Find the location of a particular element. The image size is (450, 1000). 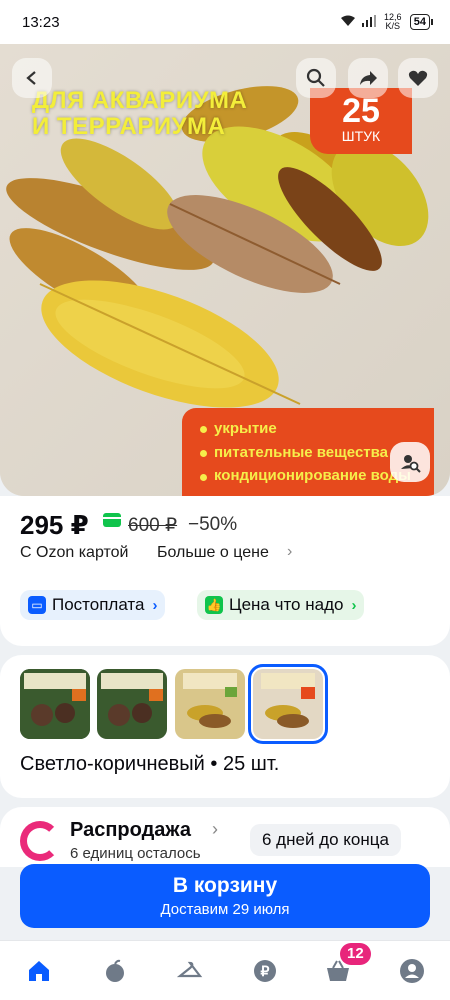

profile-icon is located at coordinates (412, 971).